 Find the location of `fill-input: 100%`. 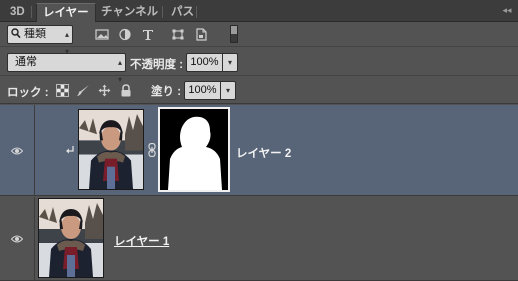

fill-input: 100% is located at coordinates (202, 90).